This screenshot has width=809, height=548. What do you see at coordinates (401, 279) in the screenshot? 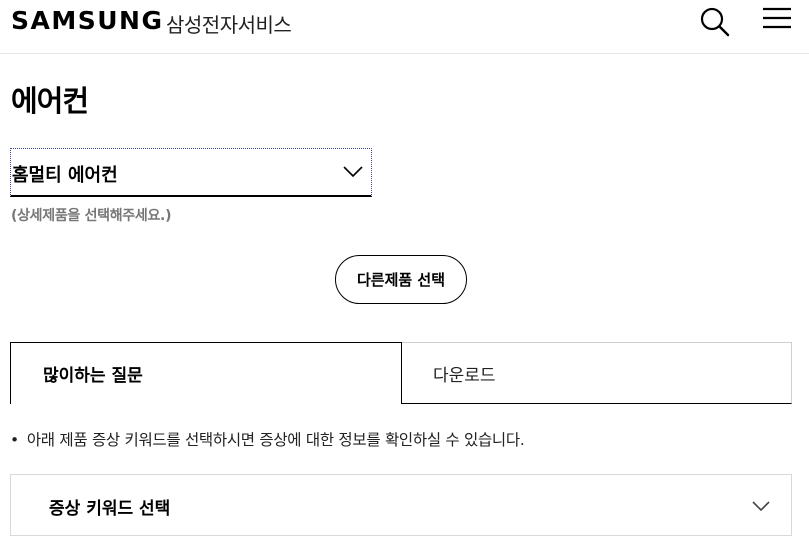
I see `other-product-button: 다른제품 선택` at bounding box center [401, 279].